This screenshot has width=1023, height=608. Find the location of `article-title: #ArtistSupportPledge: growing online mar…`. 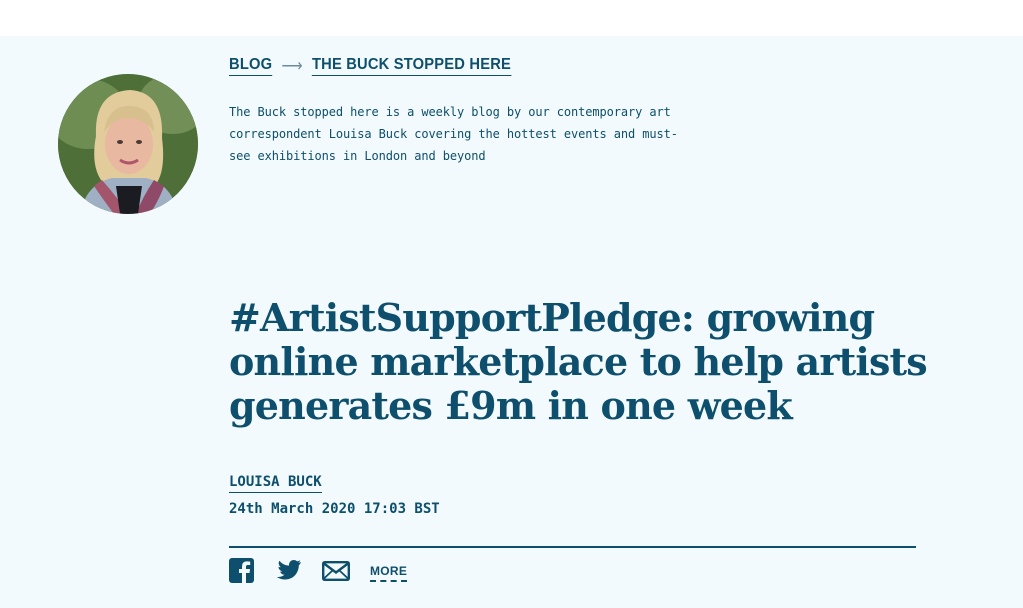

article-title: #ArtistSupportPledge: growing online mar… is located at coordinates (578, 361).